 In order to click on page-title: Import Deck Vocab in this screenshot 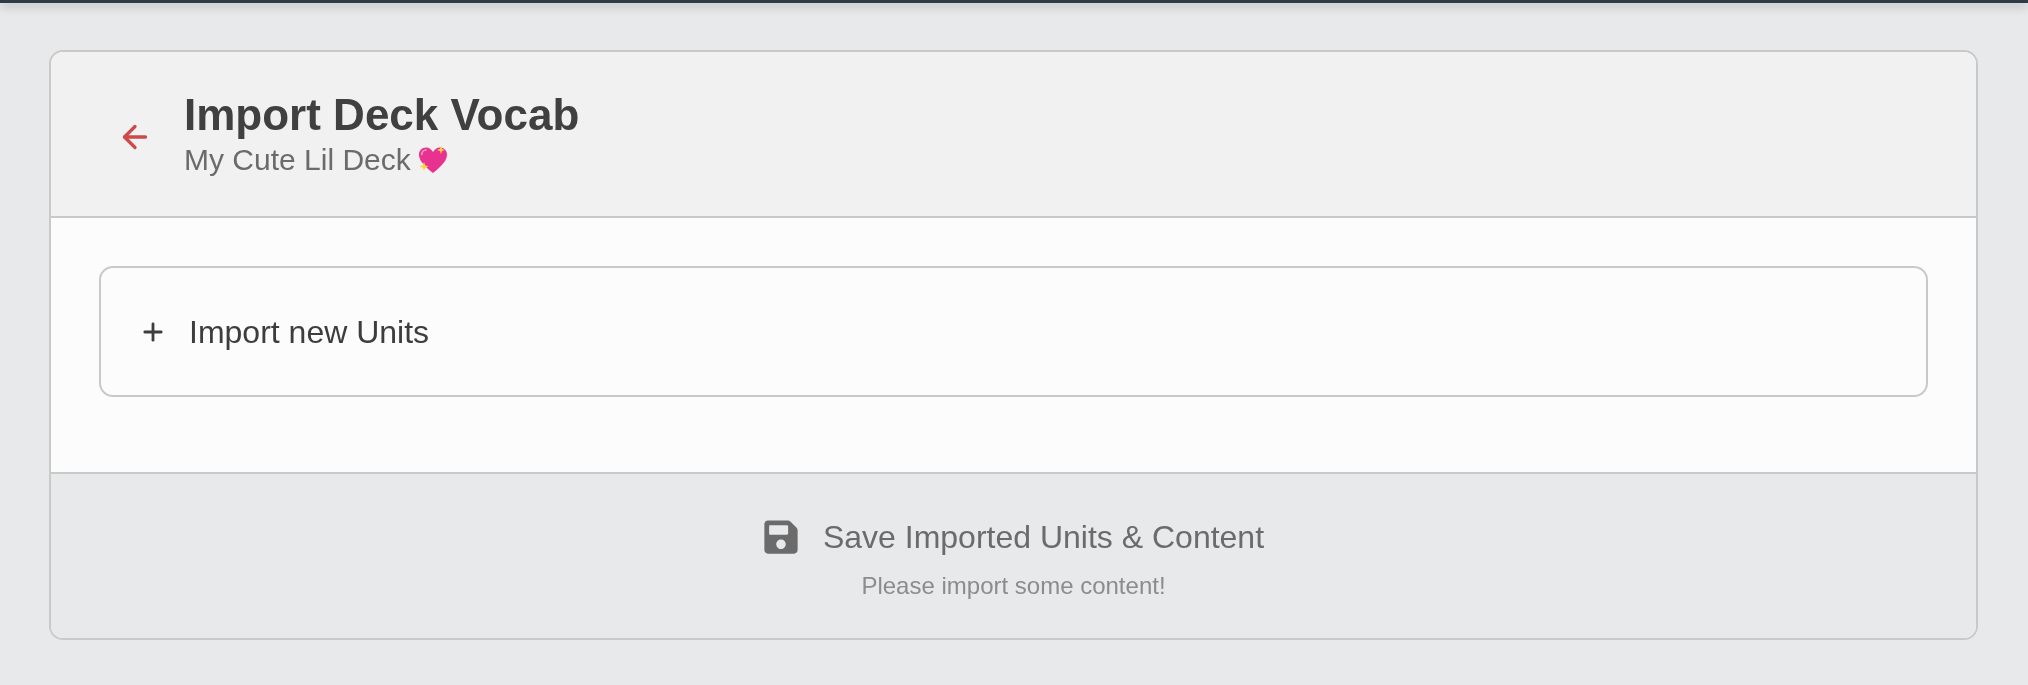, I will do `click(382, 115)`.